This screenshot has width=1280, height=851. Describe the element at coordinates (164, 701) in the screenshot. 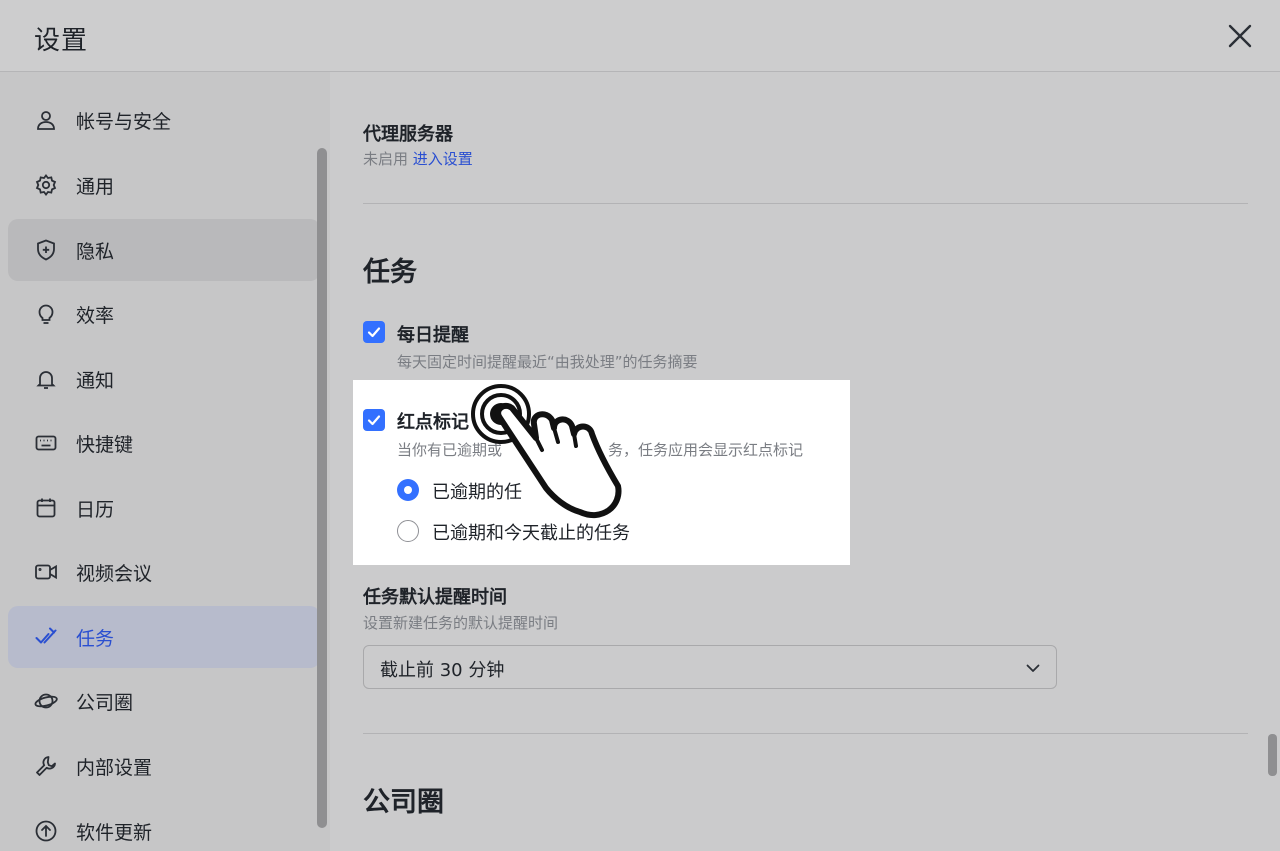

I see `sidebar-item-moments: 公司圈` at that location.